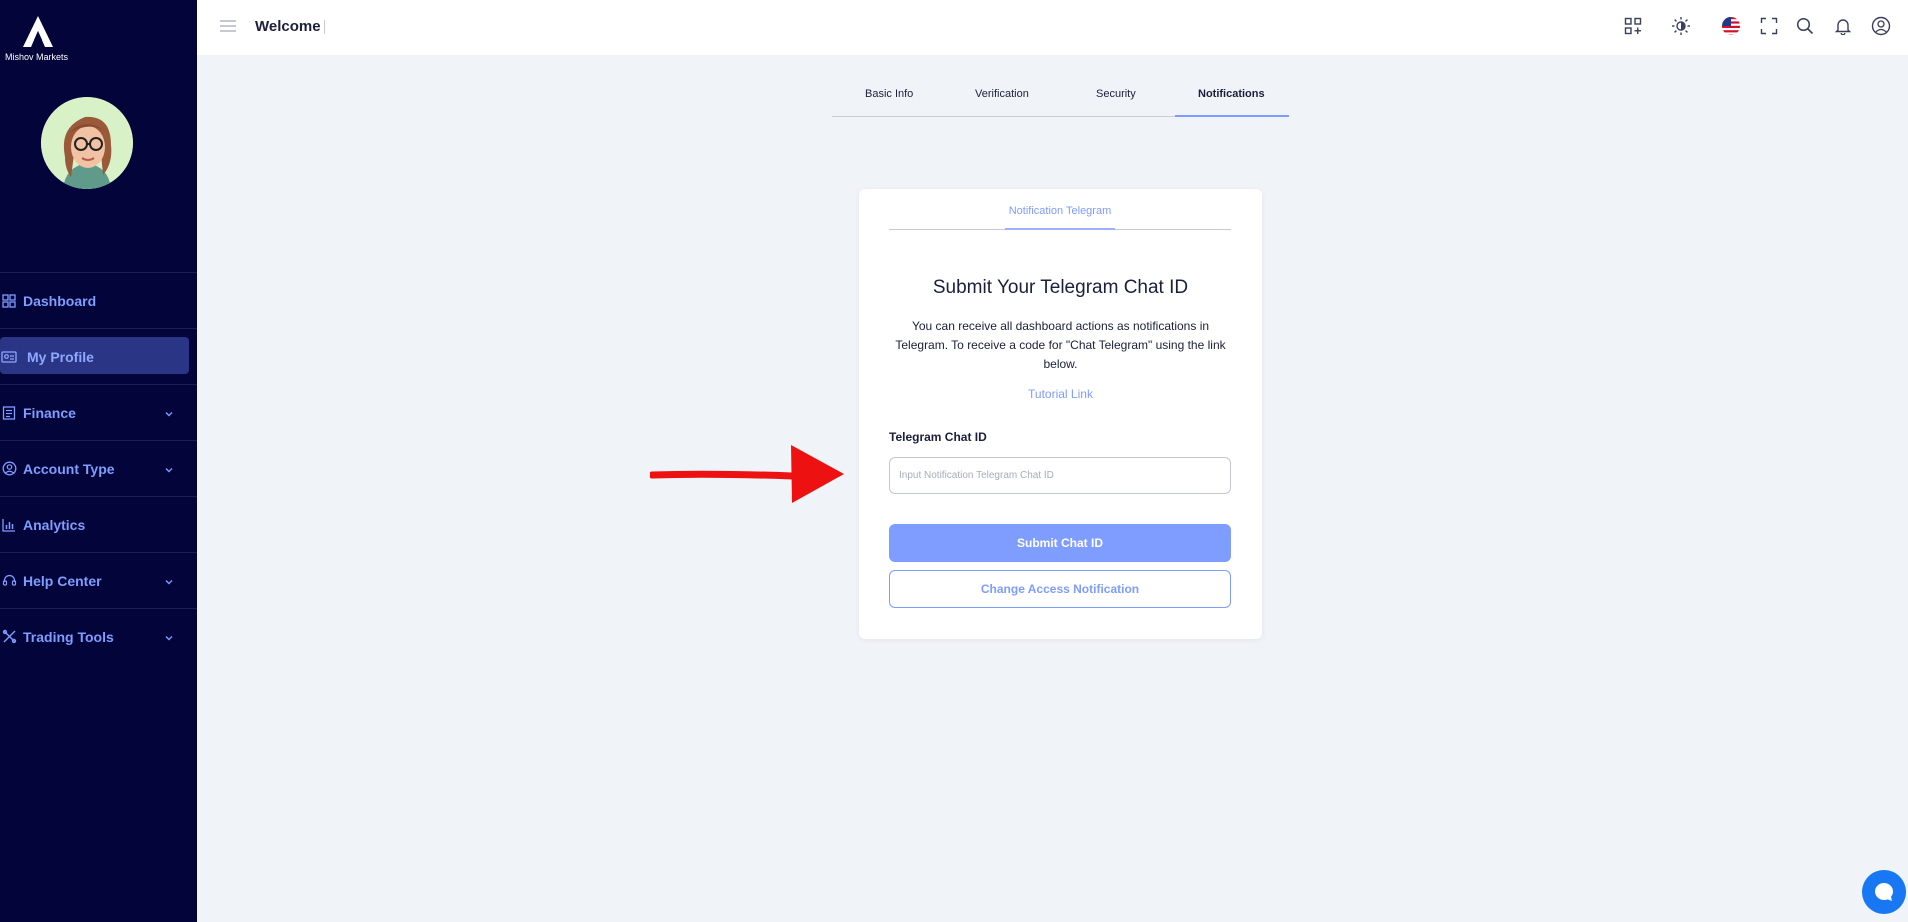 The image size is (1908, 922). I want to click on user-circle-icon, so click(9, 469).